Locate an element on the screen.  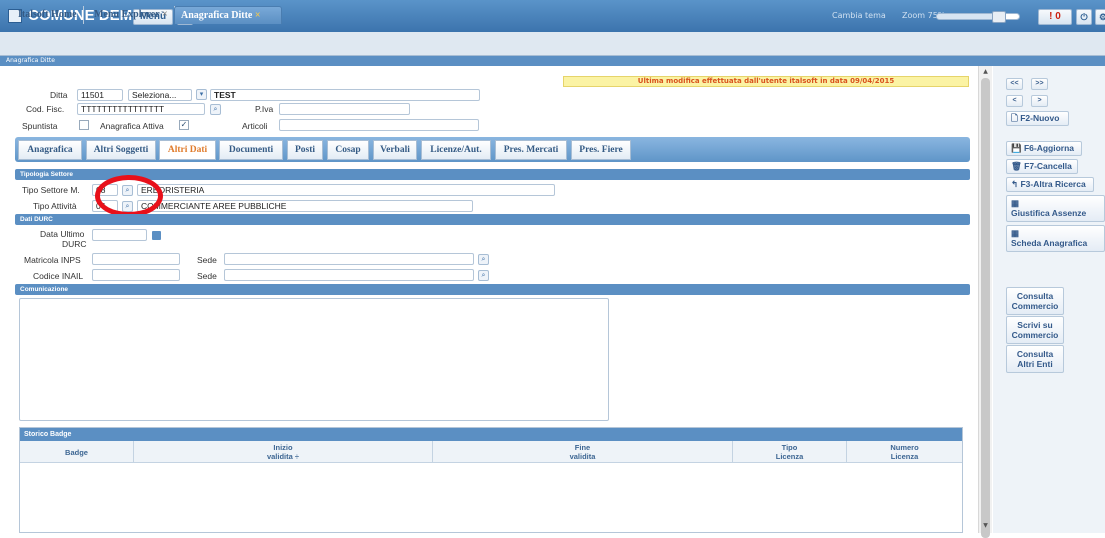
new-search-button: ↰ F3-Altra Ricerca is located at coordinates (1050, 184).